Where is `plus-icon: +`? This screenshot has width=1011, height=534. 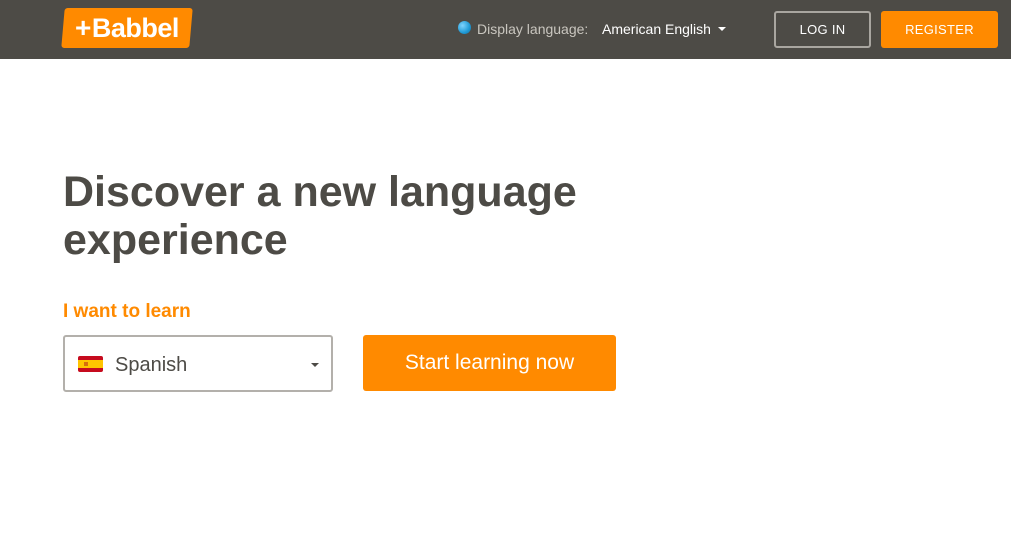
plus-icon: + is located at coordinates (83, 27).